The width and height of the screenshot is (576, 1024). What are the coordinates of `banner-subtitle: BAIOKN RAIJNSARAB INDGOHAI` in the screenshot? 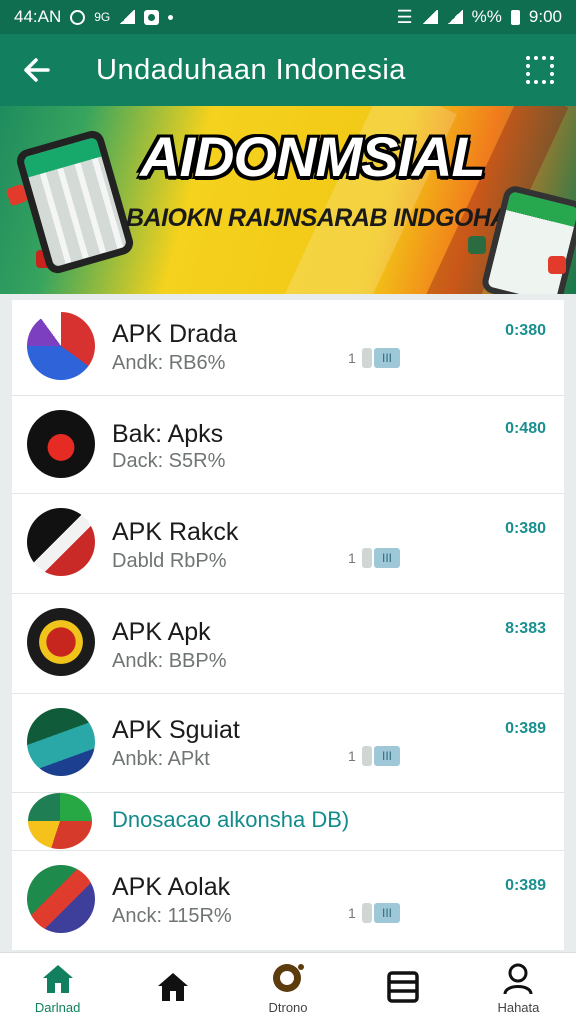 It's located at (320, 218).